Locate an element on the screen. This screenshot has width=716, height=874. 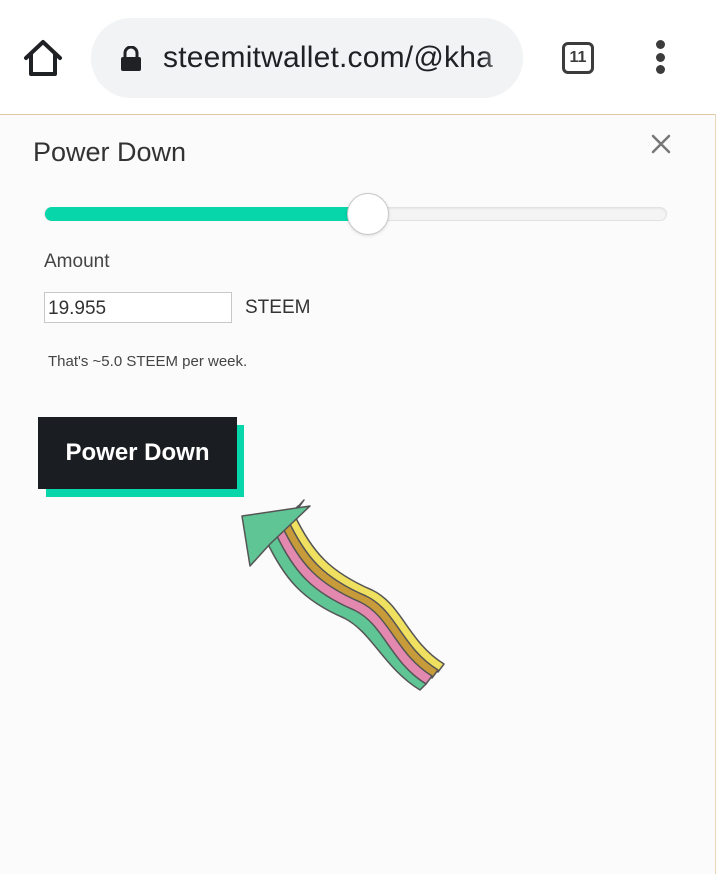
arrow-annotation-icon is located at coordinates (342, 592).